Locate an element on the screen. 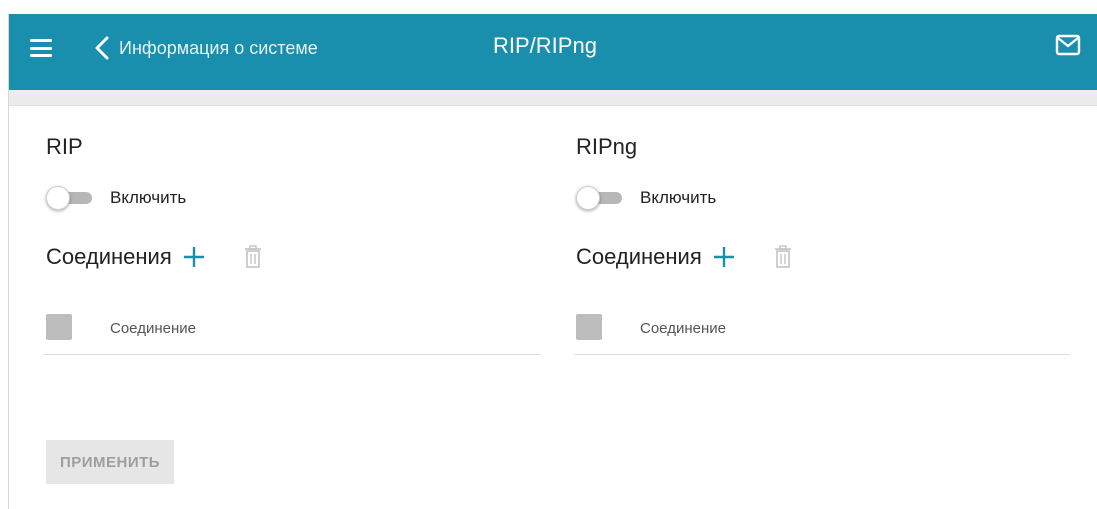 This screenshot has width=1097, height=509. ripng-table-header-row: Соединение is located at coordinates (822, 333).